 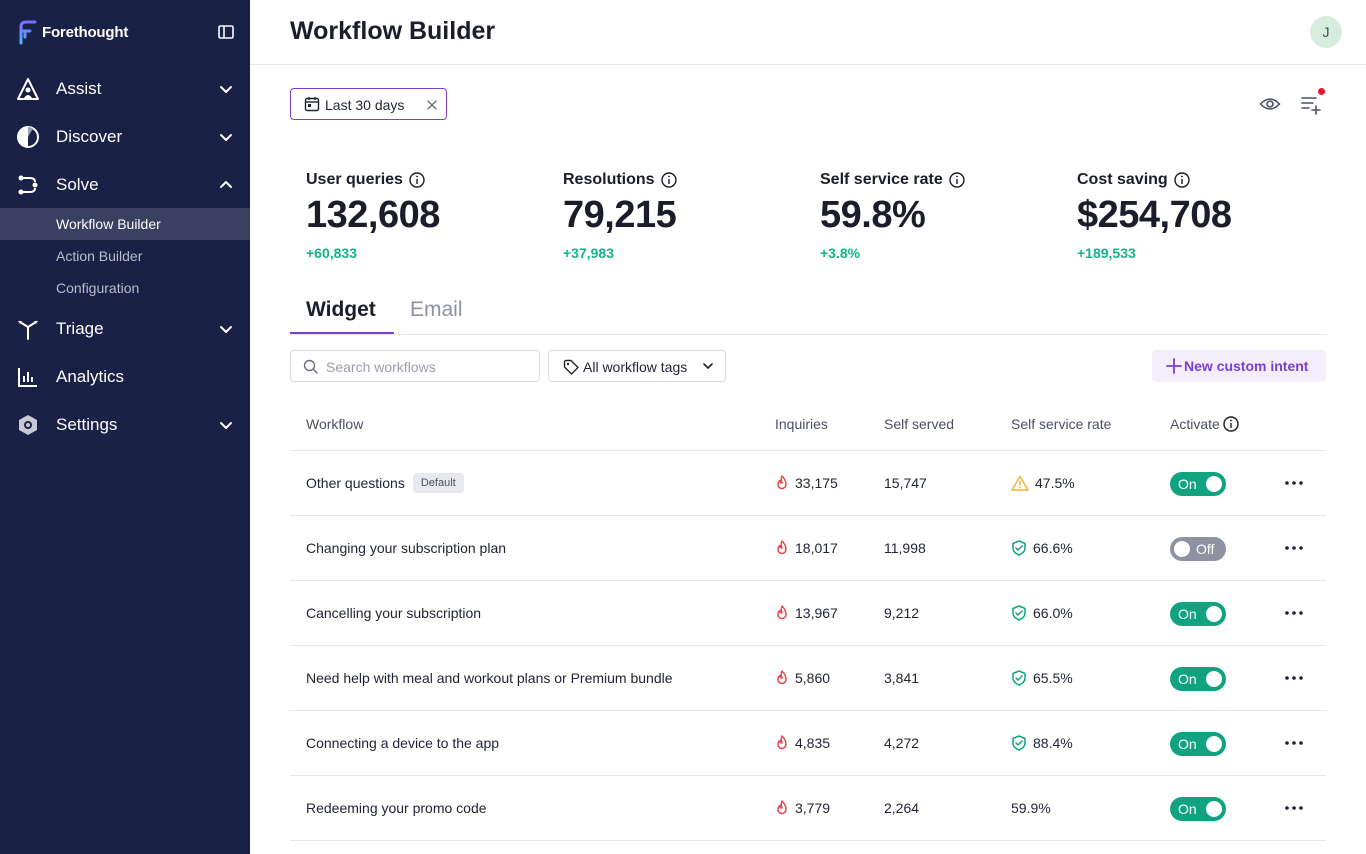 What do you see at coordinates (28, 185) in the screenshot?
I see `solve-icon` at bounding box center [28, 185].